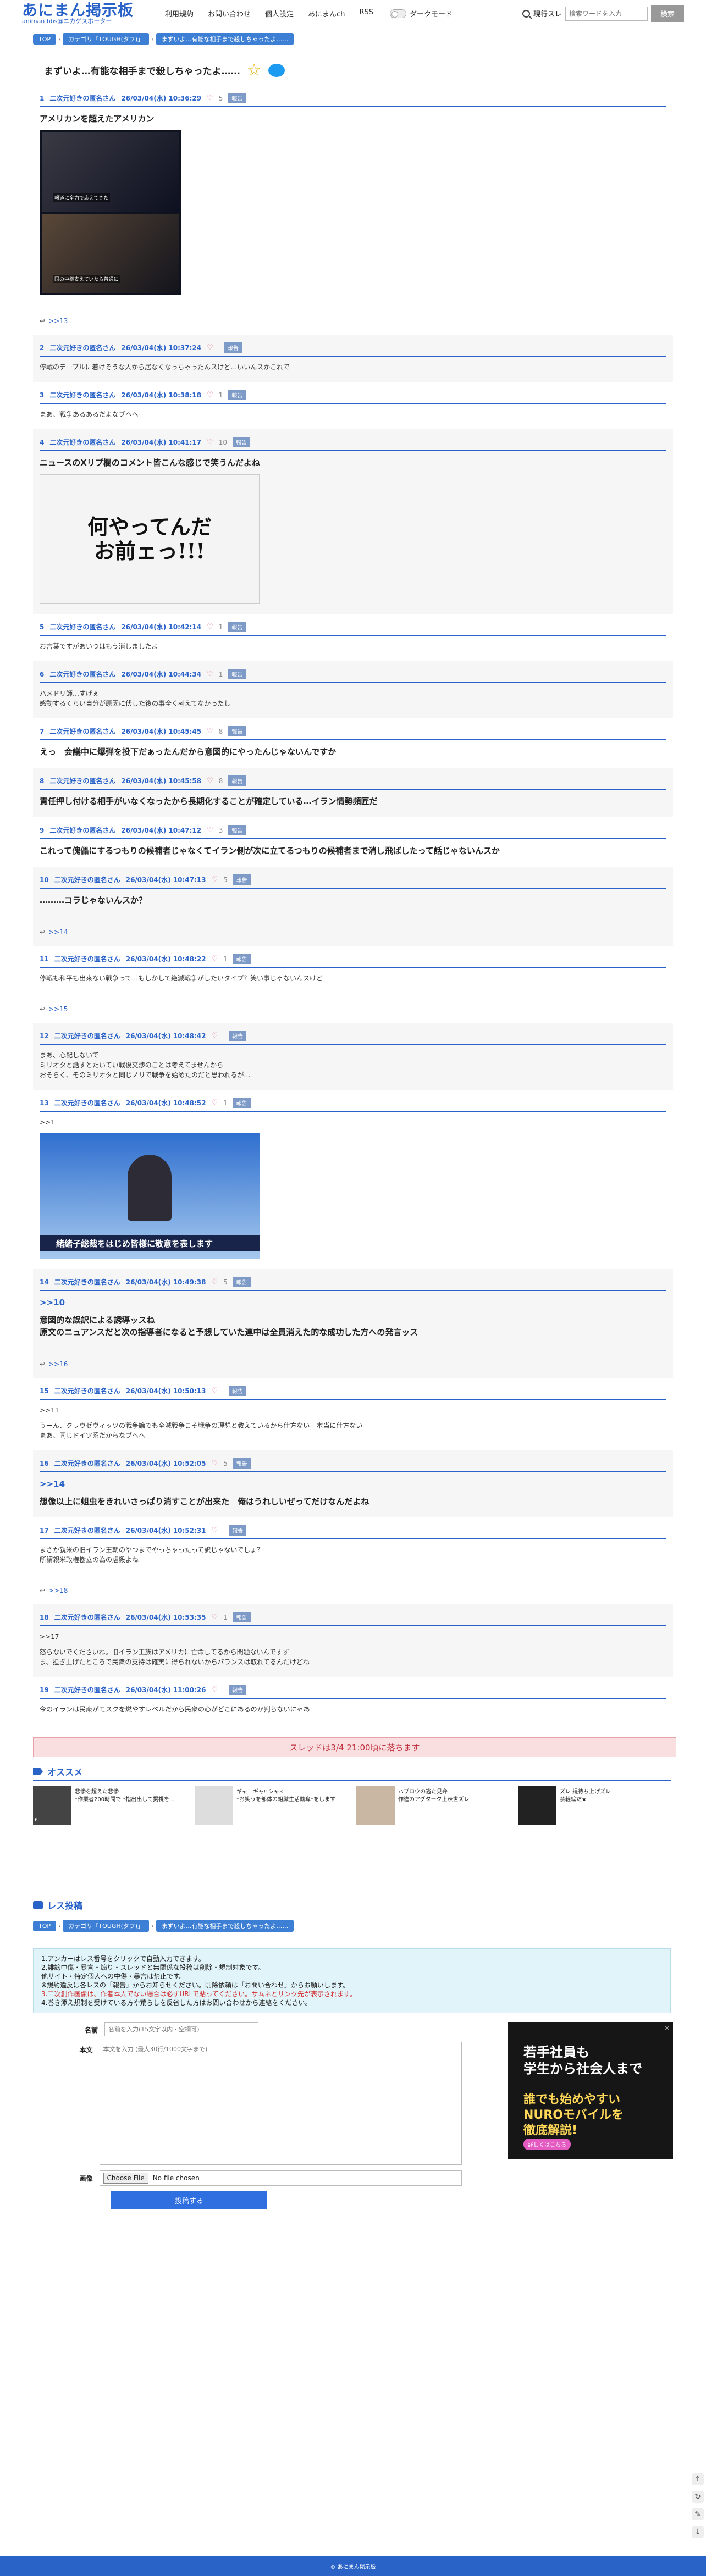 This screenshot has height=2576, width=706. Describe the element at coordinates (82, 13) in the screenshot. I see `site-logo: あにまん掲示板 animan bbs@ニカゲスポーター` at that location.